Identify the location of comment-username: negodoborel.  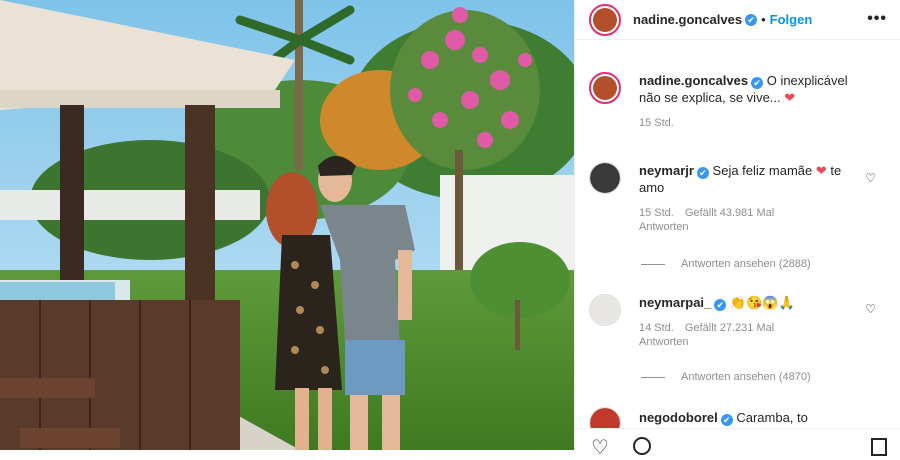
(678, 417).